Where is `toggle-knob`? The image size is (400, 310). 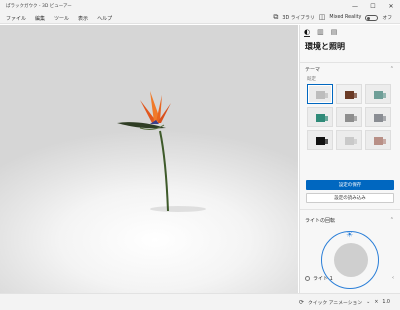 toggle-knob is located at coordinates (369, 18).